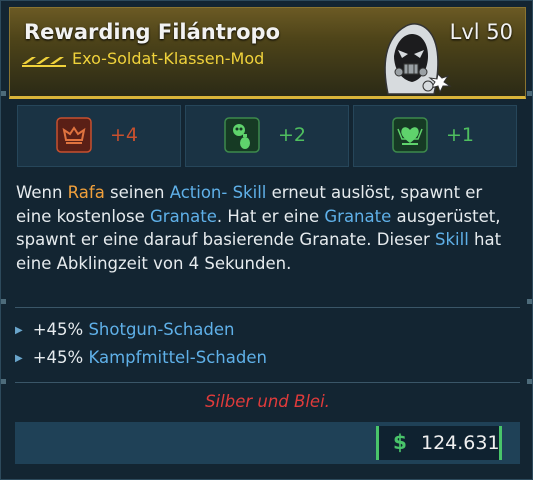 Image resolution: width=533 pixels, height=480 pixels. I want to click on skill-stat: +4, so click(99, 136).